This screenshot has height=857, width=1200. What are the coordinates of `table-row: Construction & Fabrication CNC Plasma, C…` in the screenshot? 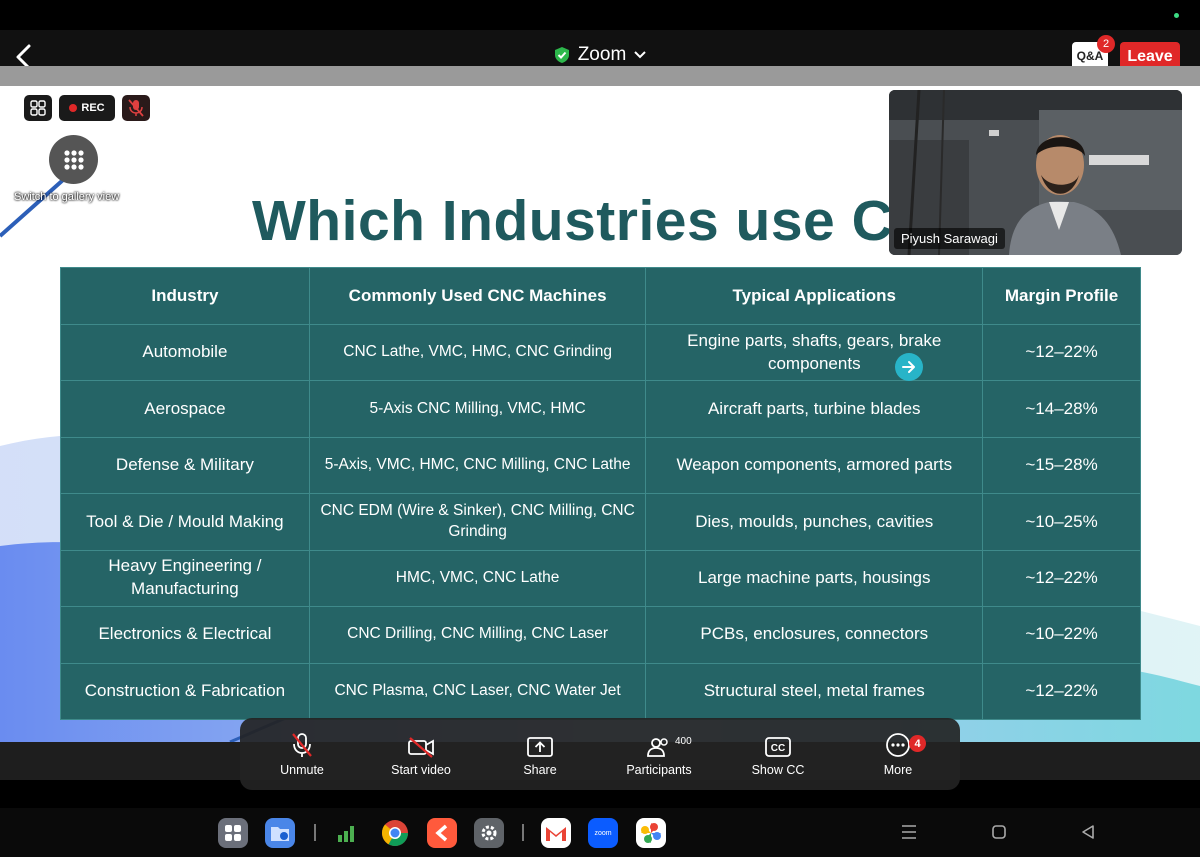 It's located at (600, 691).